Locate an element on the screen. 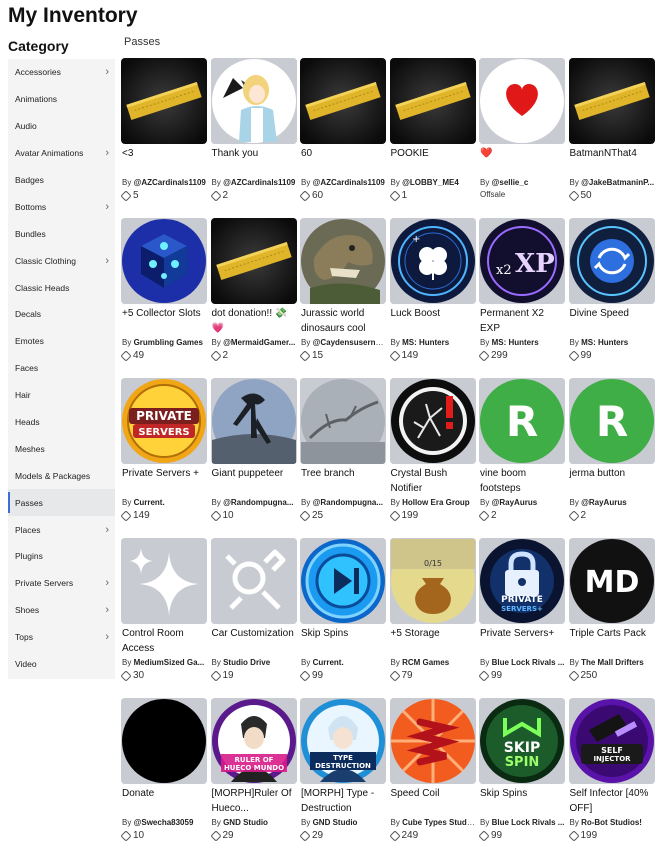 The image size is (671, 856). pass-name: Luck Boost is located at coordinates (433, 321).